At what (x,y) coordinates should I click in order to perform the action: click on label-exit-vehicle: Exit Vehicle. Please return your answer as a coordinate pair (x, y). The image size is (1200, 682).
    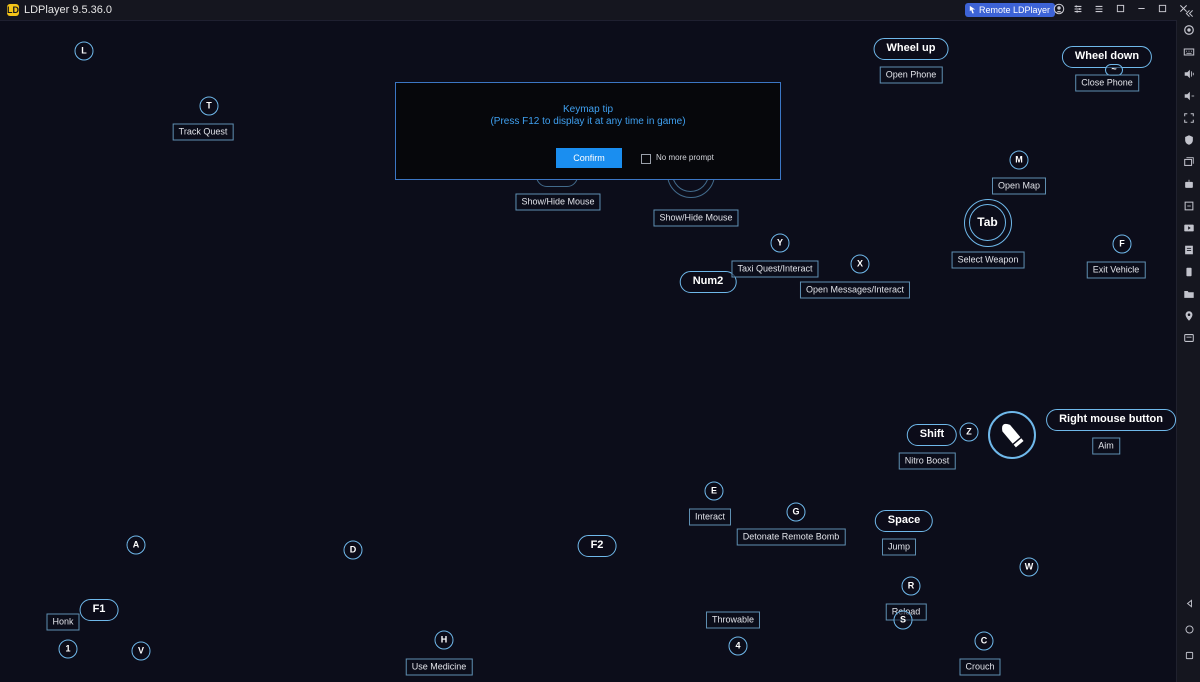
    Looking at the image, I should click on (1116, 270).